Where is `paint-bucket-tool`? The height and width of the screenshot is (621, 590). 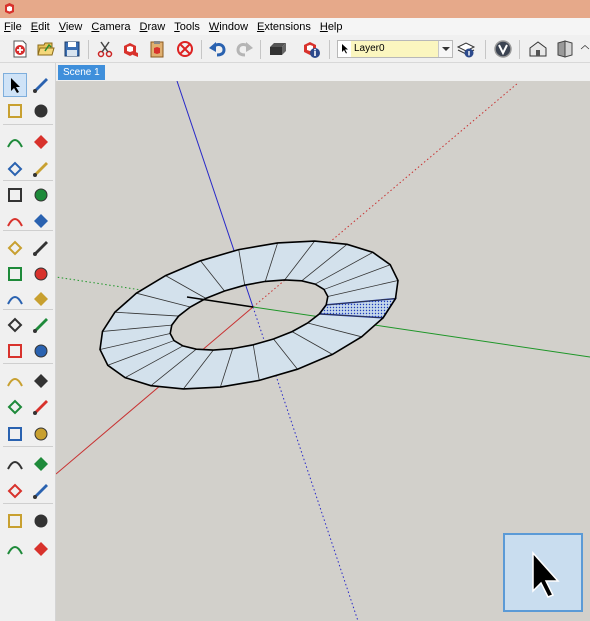
paint-bucket-tool is located at coordinates (15, 111).